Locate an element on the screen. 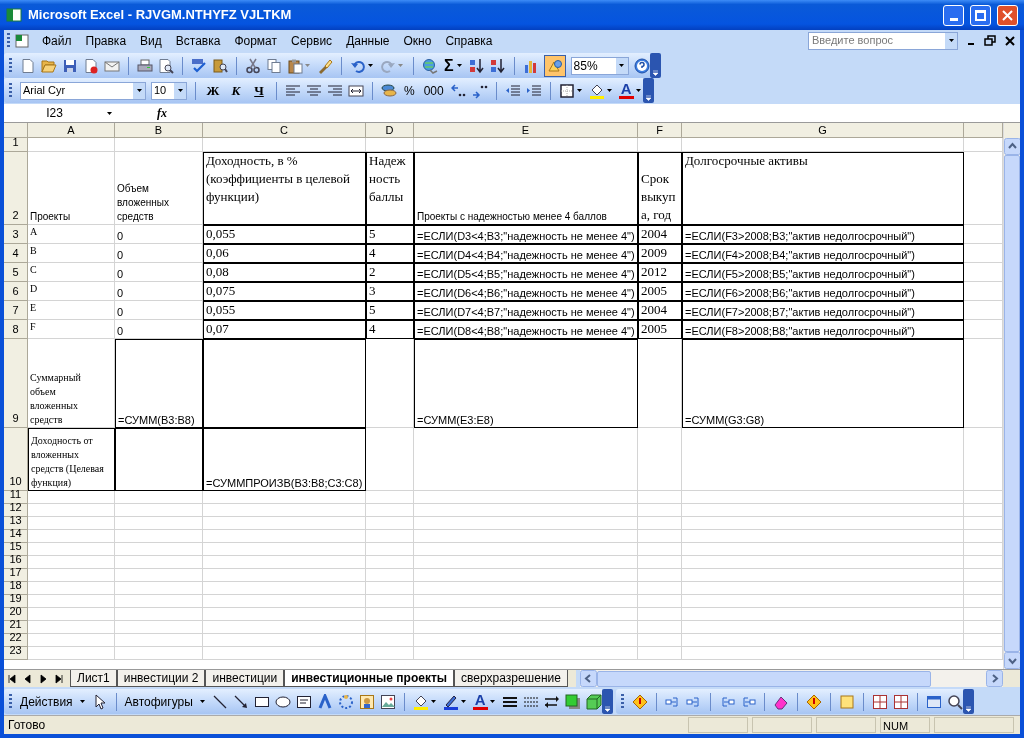 Image resolution: width=1024 pixels, height=738 pixels. restore-icon is located at coordinates (990, 40).